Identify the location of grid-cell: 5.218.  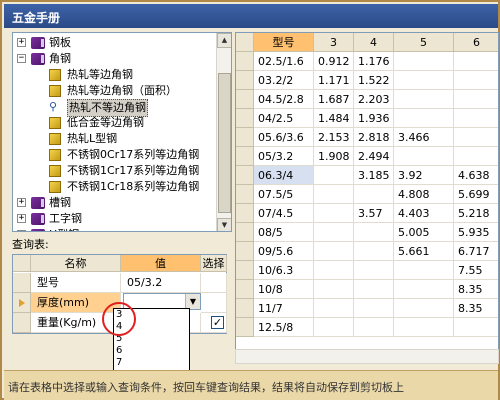
(476, 213).